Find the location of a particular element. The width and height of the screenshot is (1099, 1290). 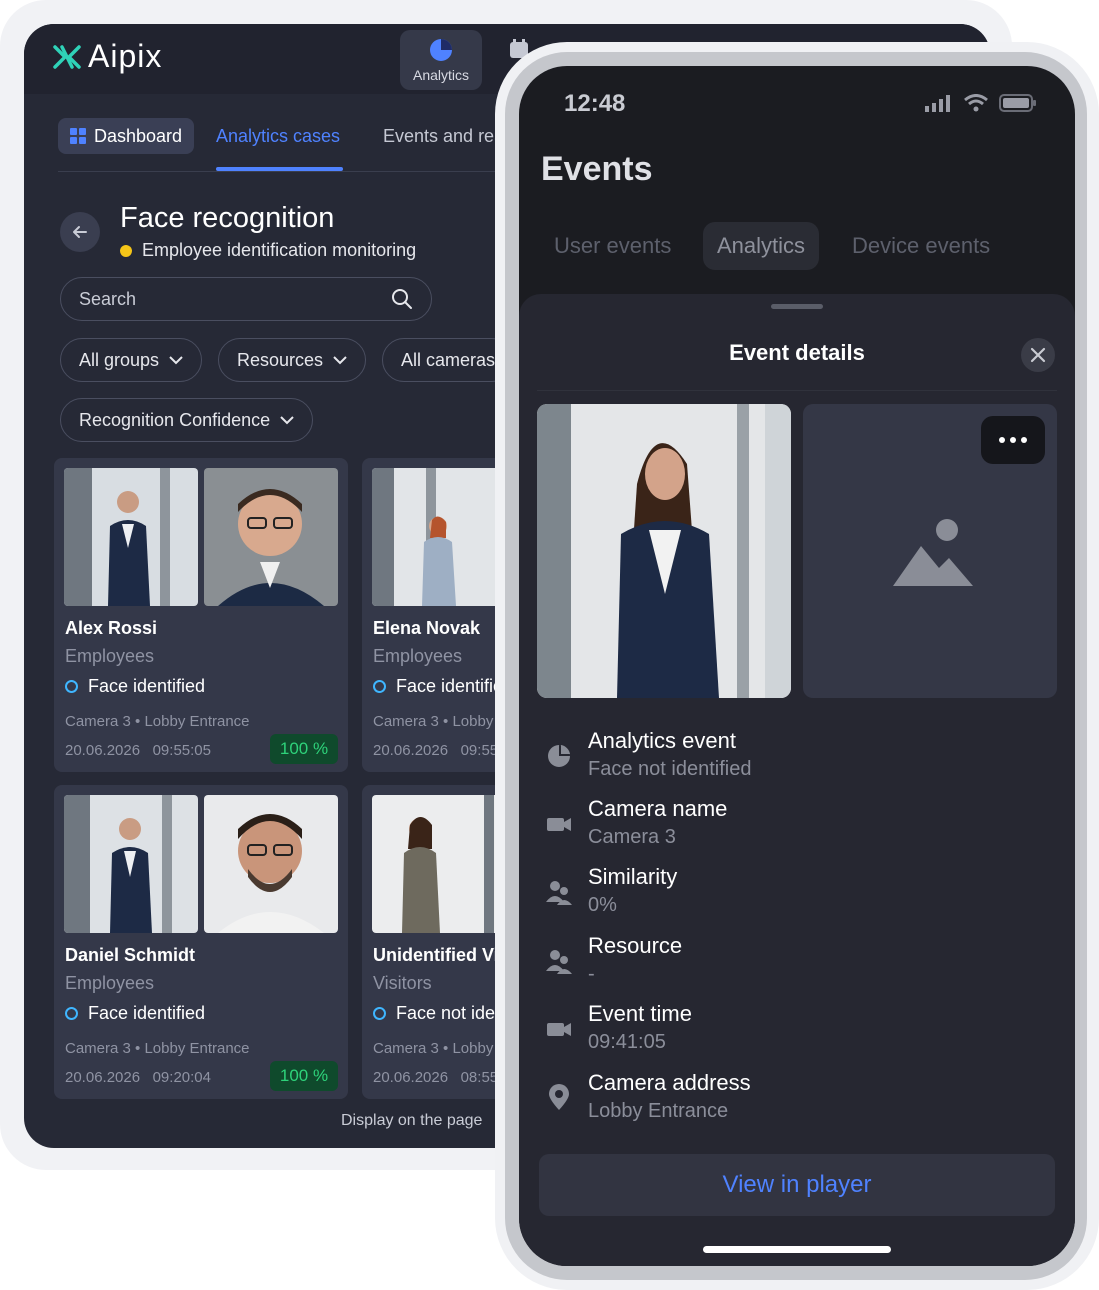

search-input: Search is located at coordinates (246, 299).